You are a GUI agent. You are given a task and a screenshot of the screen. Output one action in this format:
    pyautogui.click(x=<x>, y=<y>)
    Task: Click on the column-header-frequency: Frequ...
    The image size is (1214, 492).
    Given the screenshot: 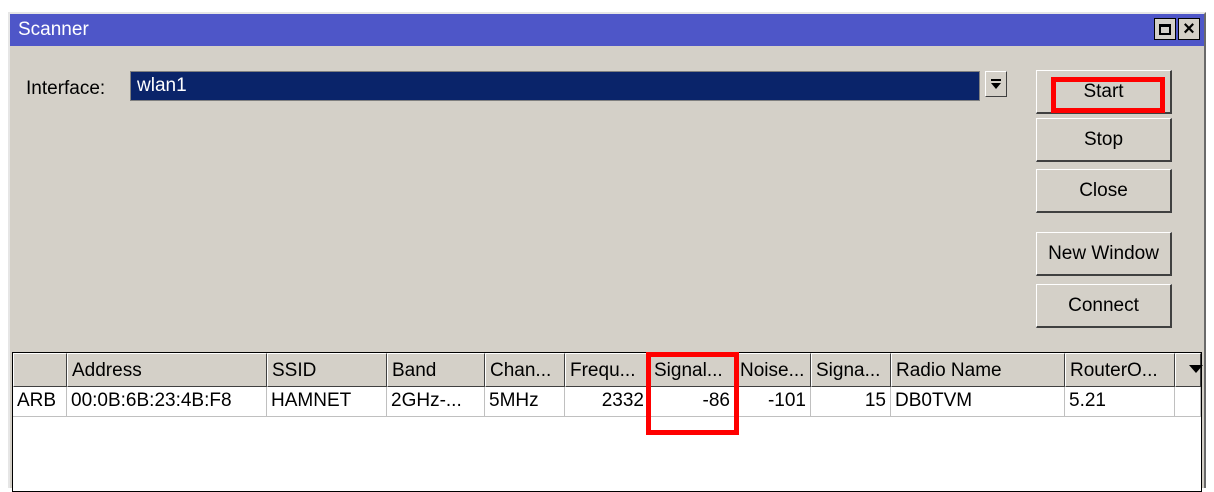 What is the action you would take?
    pyautogui.click(x=607, y=370)
    